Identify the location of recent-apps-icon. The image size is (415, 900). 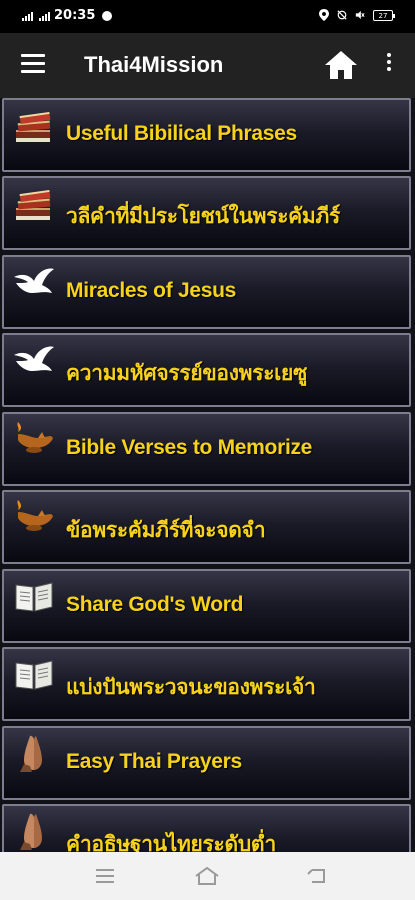
(105, 876).